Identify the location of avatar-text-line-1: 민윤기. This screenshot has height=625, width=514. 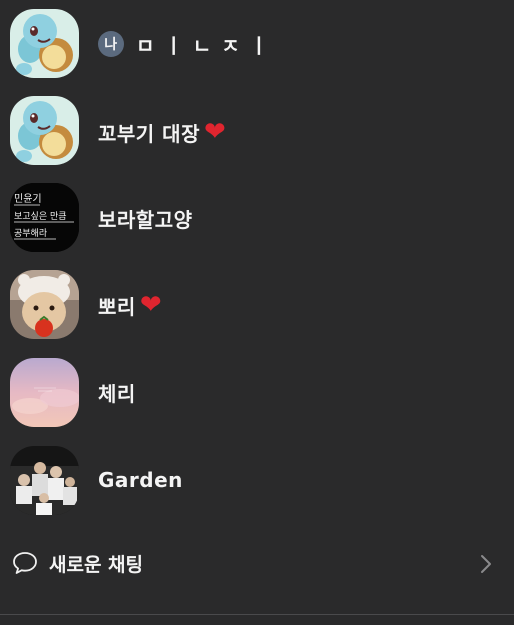
(28, 199).